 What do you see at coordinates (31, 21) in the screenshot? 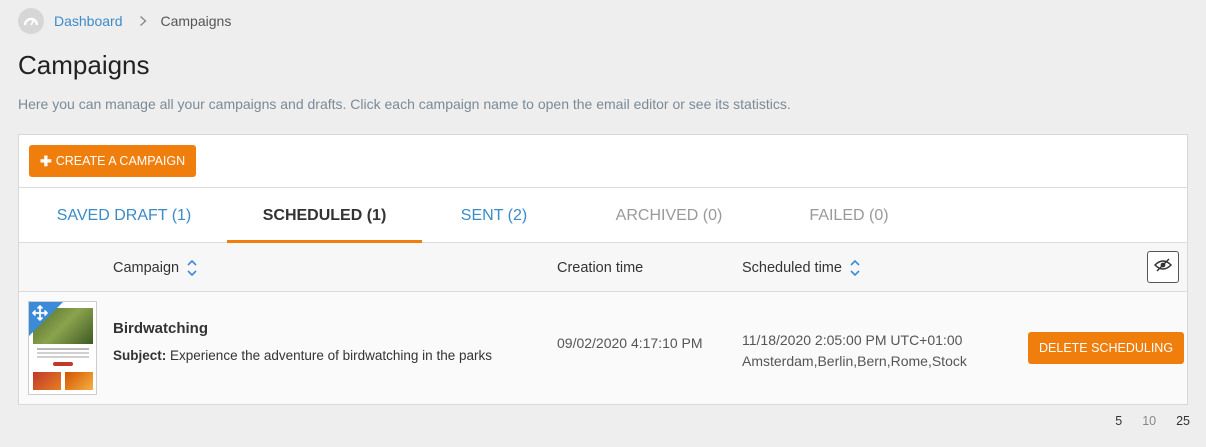
I see `dashboard-gauge-icon` at bounding box center [31, 21].